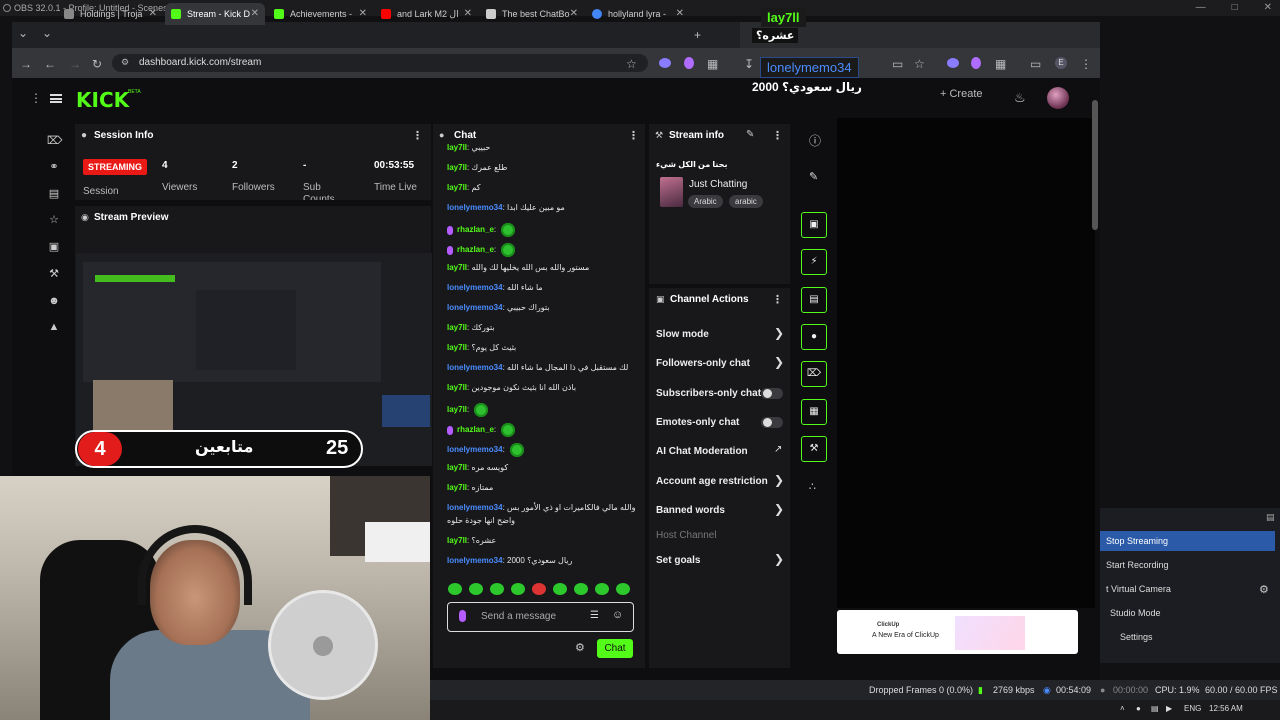 Image resolution: width=1280 pixels, height=720 pixels. What do you see at coordinates (697, 35) in the screenshot?
I see `new-tab-icon: +` at bounding box center [697, 35].